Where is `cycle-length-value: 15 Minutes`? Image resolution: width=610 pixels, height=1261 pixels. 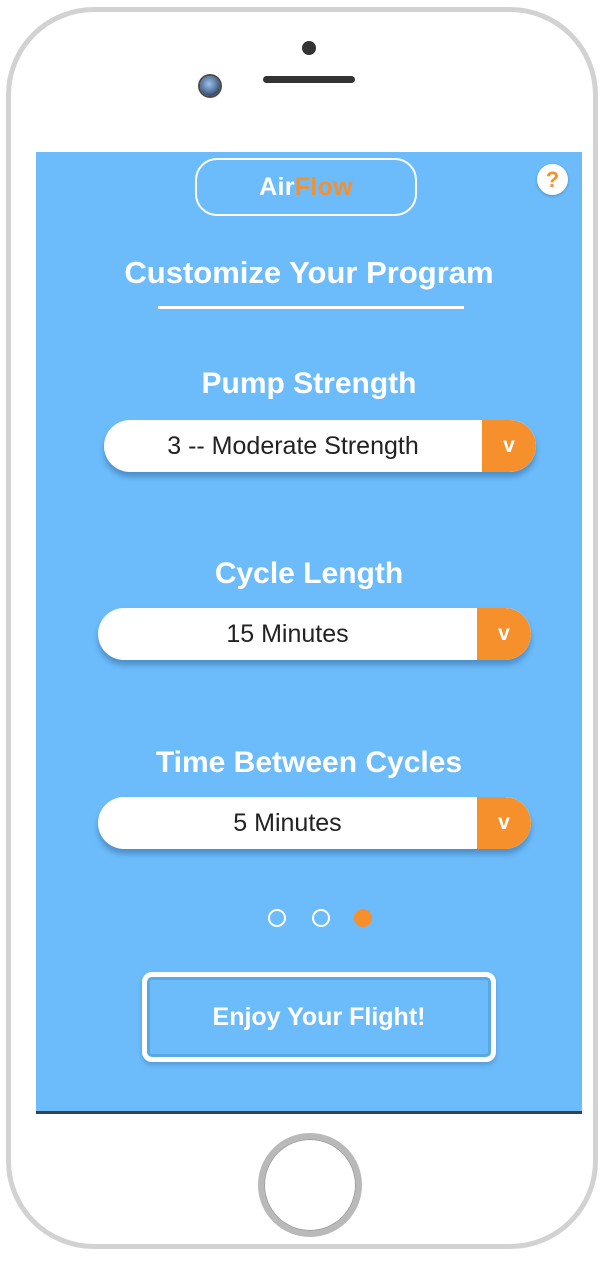
cycle-length-value: 15 Minutes is located at coordinates (287, 633).